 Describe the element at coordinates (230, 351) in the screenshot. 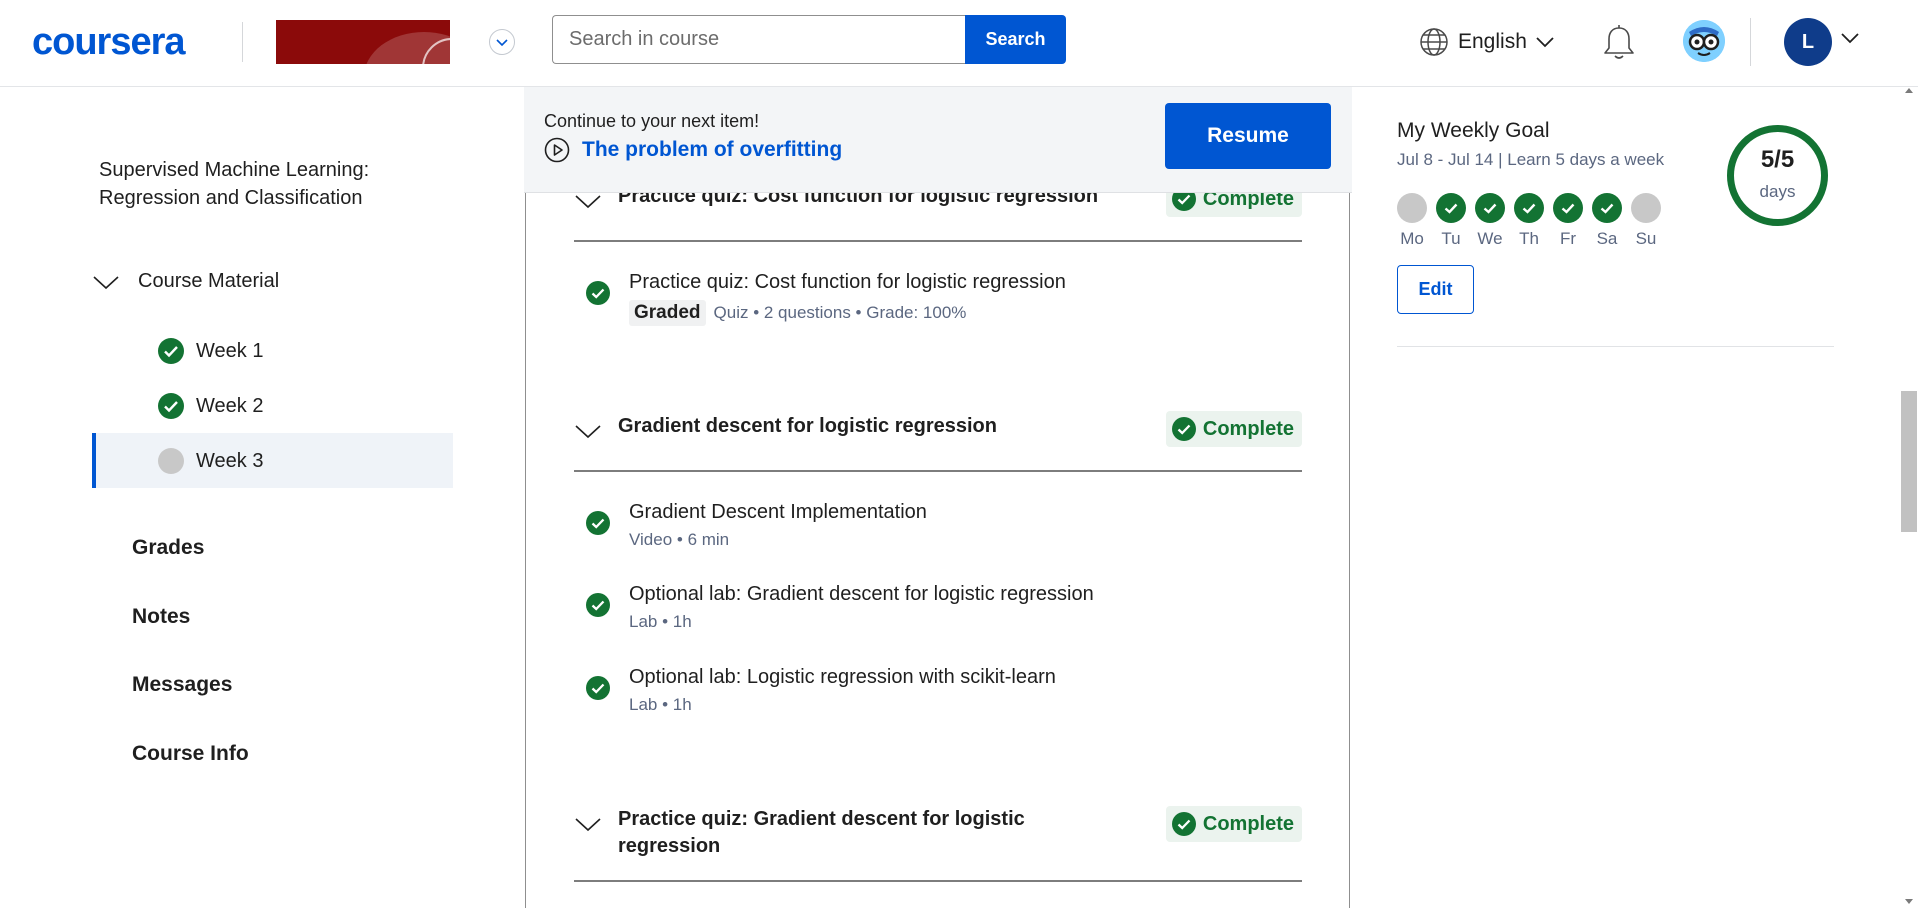

I see `week-label: Week 1` at that location.